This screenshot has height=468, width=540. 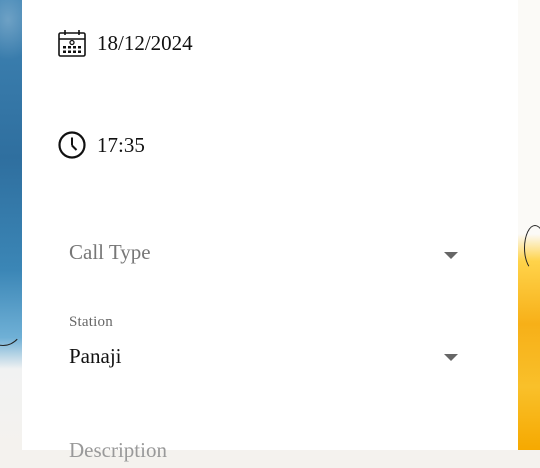 What do you see at coordinates (265, 256) in the screenshot?
I see `call-type-dropdown: Call Type` at bounding box center [265, 256].